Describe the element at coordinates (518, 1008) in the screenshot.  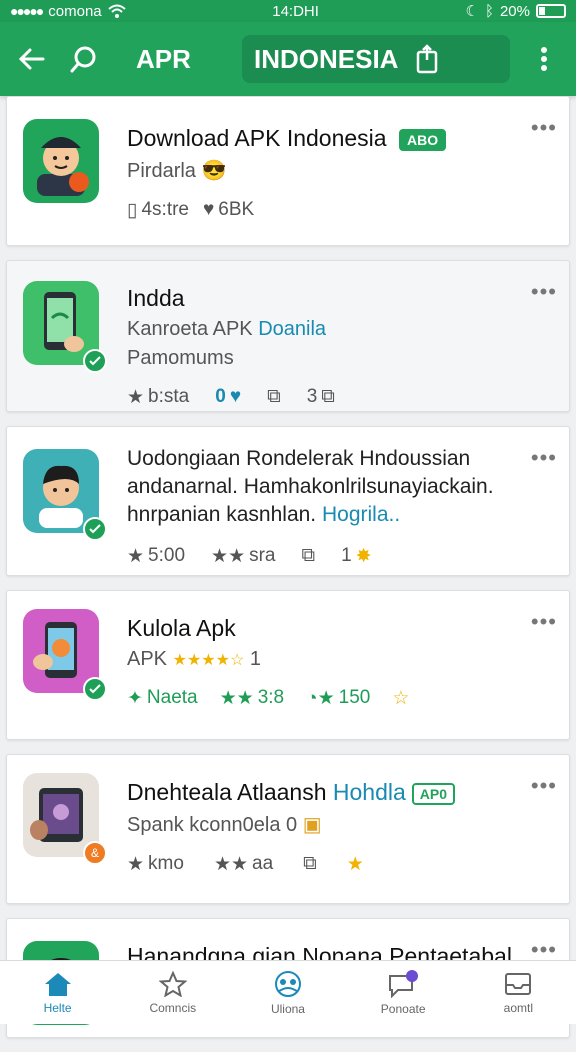
I see `nav-label: aomtl` at that location.